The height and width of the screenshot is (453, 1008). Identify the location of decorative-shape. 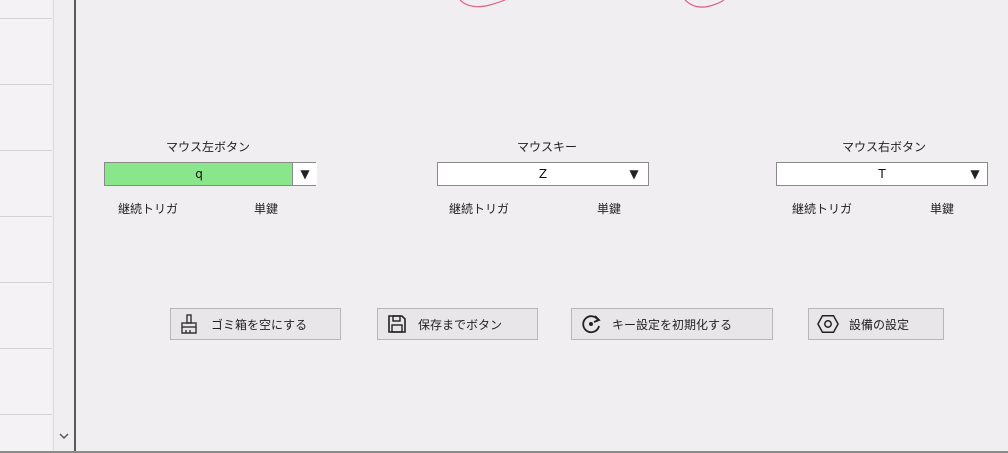
(592, 4).